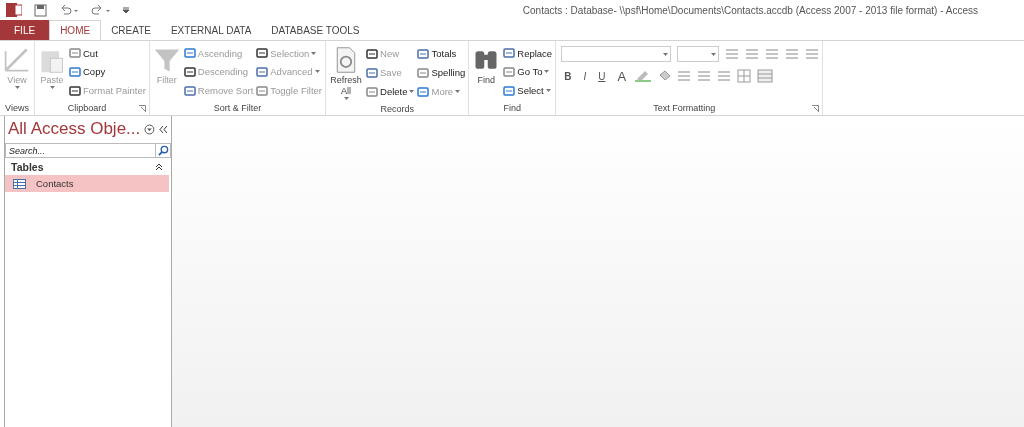 This screenshot has width=1024, height=427. What do you see at coordinates (568, 76) in the screenshot?
I see `font-style-button: B` at bounding box center [568, 76].